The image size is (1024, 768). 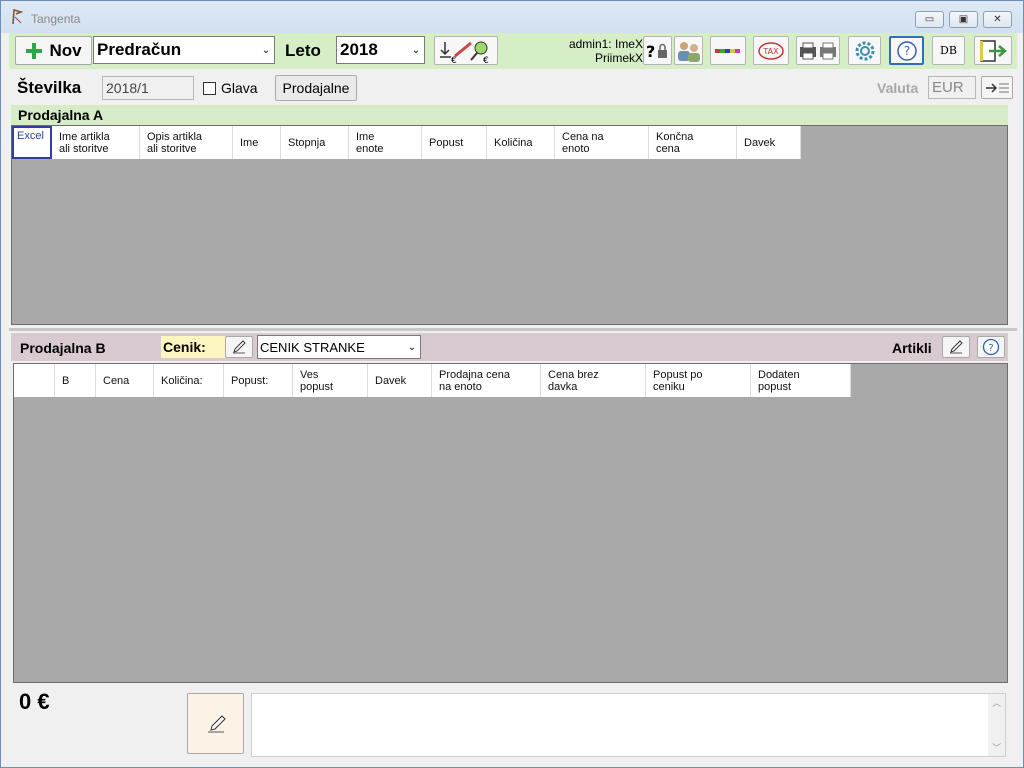 I want to click on currency-search-button: € €, so click(x=466, y=50).